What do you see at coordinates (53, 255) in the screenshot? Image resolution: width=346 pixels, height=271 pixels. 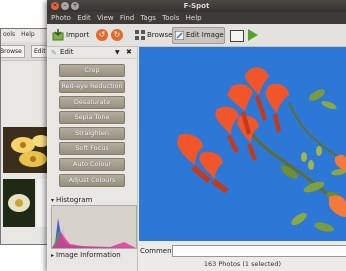 I see `expander-right-icon: ▸` at bounding box center [53, 255].